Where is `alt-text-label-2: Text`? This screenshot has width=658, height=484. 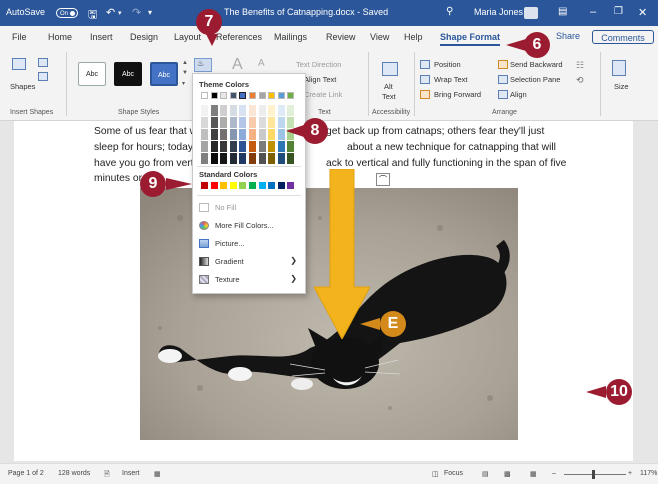 alt-text-label-2: Text is located at coordinates (389, 96).